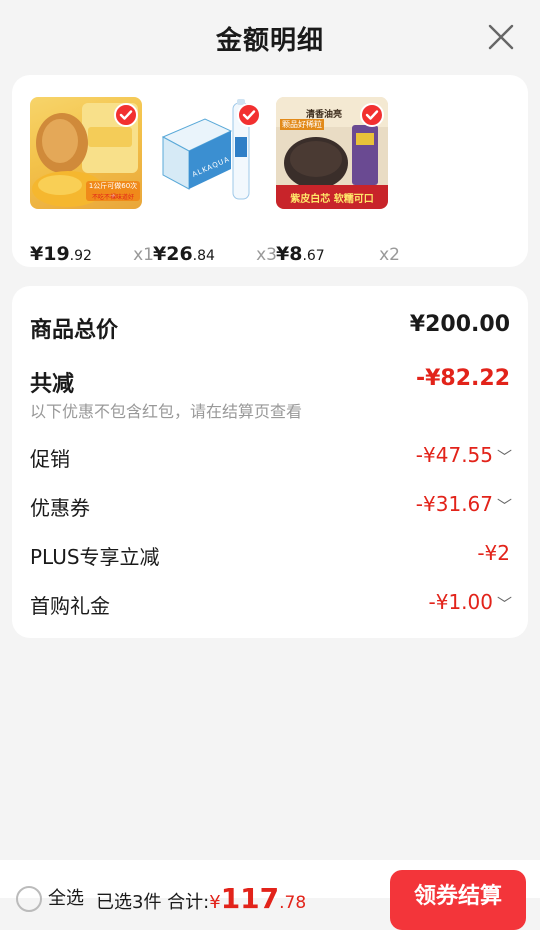 The height and width of the screenshot is (930, 540). What do you see at coordinates (258, 898) in the screenshot?
I see `grand-total: ¥117.78` at bounding box center [258, 898].